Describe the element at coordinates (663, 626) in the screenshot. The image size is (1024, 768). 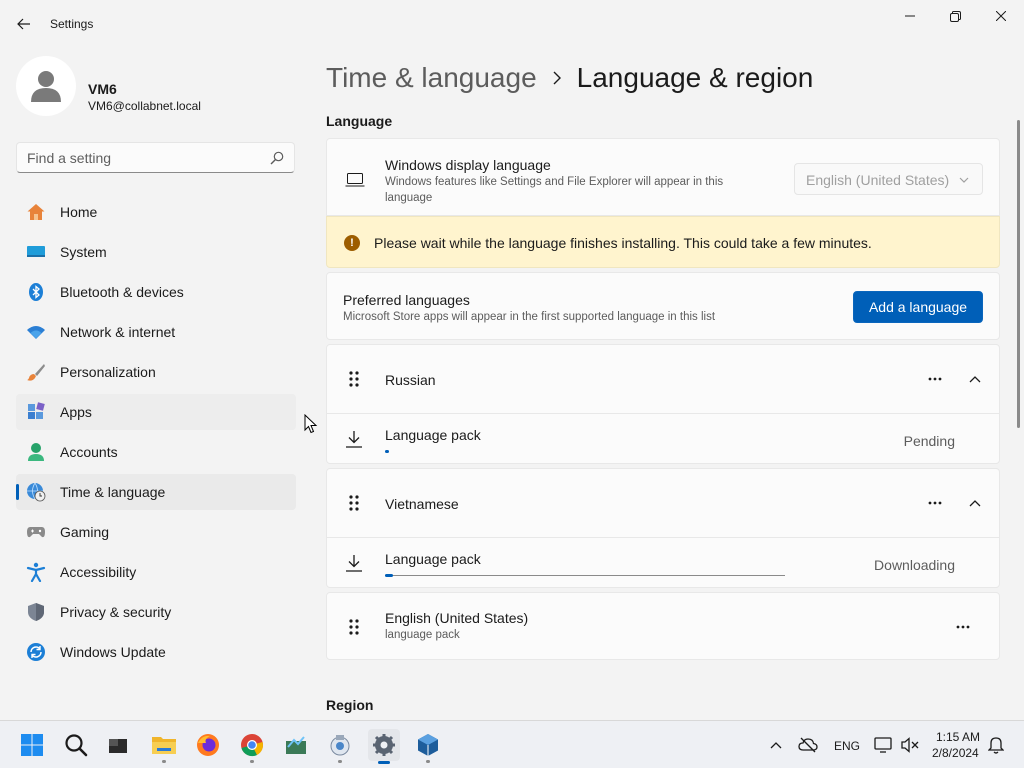
I see `language-item-english-us: English (United States) language pack` at that location.